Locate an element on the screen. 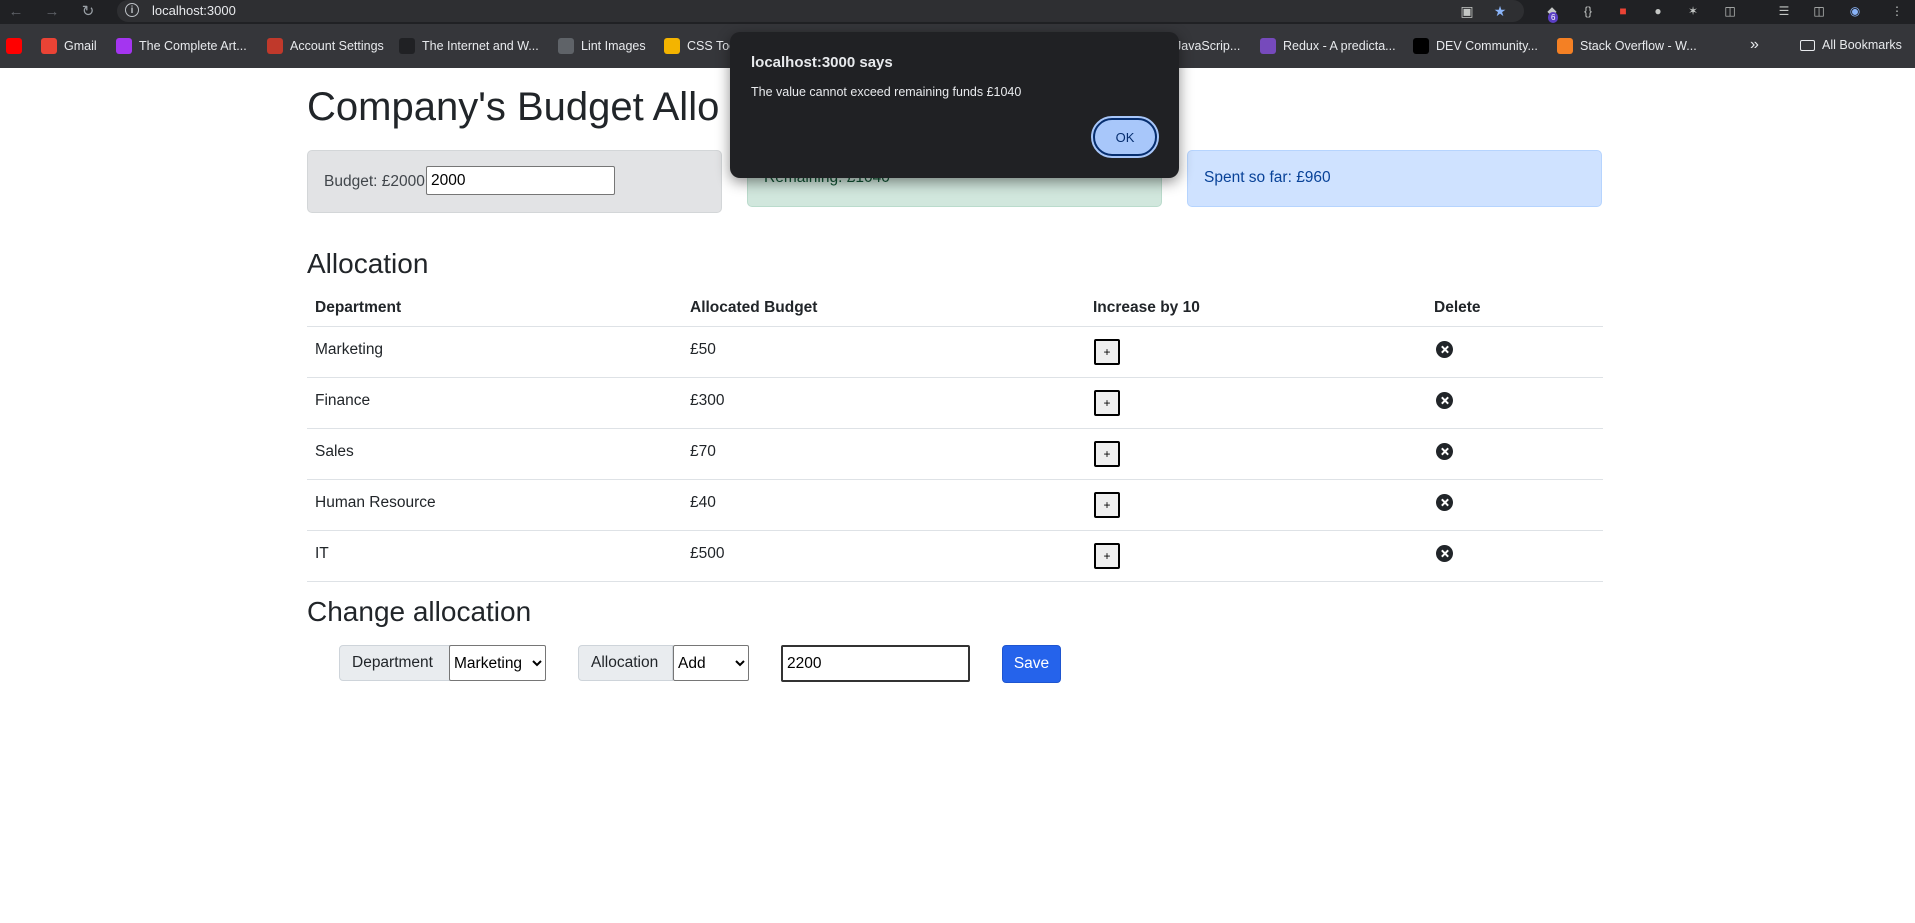  redux-icon is located at coordinates (1268, 46).